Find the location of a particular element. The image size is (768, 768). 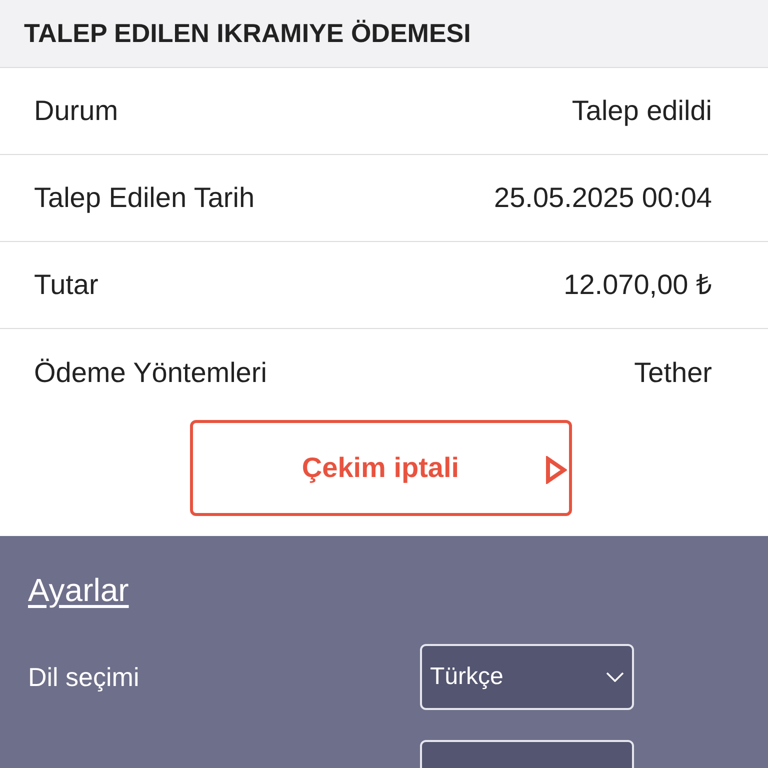

detail-label: Durum is located at coordinates (76, 111).